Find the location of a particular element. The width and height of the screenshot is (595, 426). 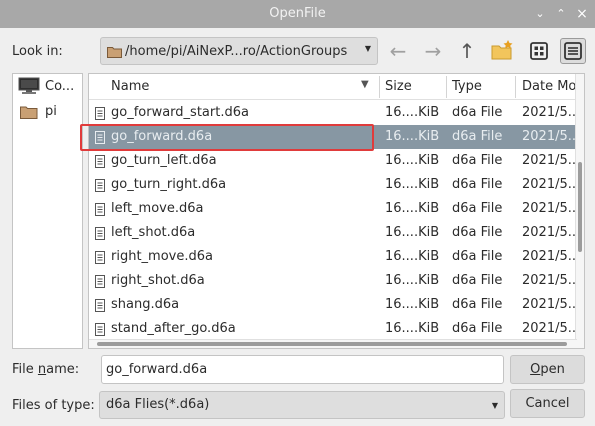

file-name-cell: right_shot.d6a is located at coordinates (158, 280).